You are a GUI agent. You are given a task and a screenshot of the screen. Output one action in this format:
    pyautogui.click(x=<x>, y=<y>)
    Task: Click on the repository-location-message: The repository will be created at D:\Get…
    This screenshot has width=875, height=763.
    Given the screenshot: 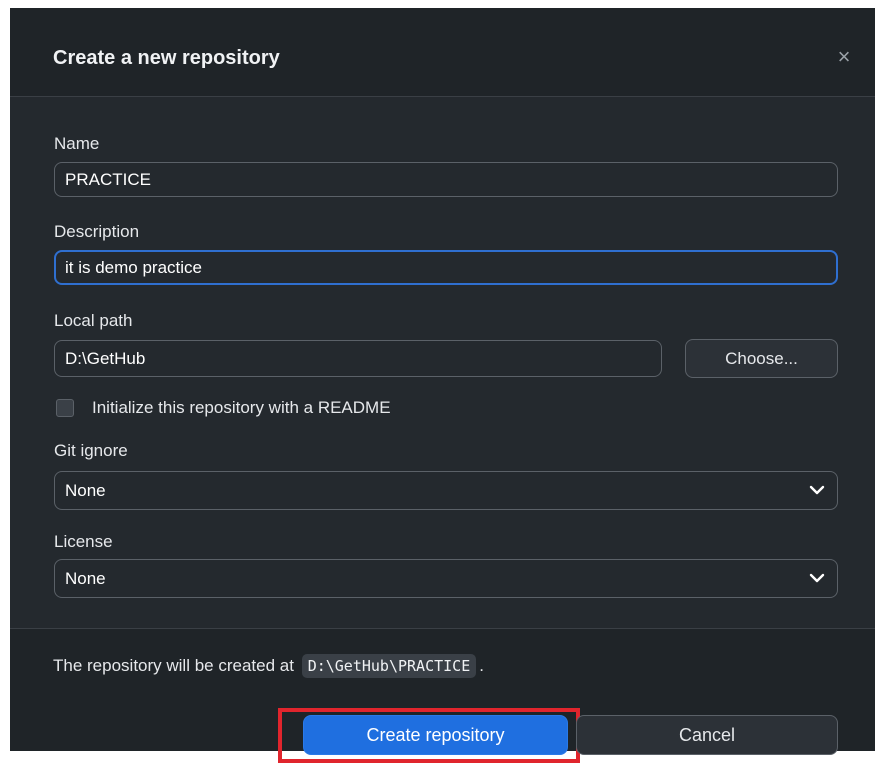 What is the action you would take?
    pyautogui.click(x=268, y=666)
    